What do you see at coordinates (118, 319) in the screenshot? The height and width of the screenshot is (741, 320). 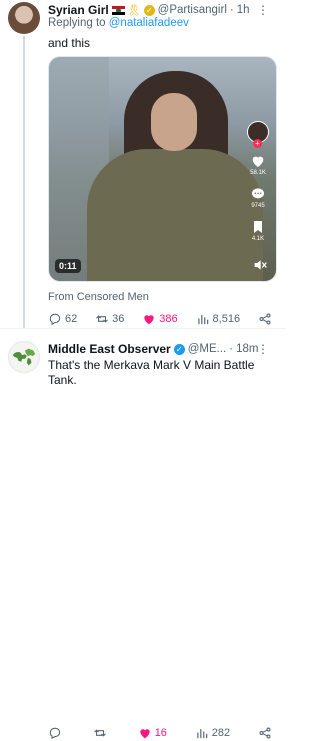 I see `retweet-count: 36` at bounding box center [118, 319].